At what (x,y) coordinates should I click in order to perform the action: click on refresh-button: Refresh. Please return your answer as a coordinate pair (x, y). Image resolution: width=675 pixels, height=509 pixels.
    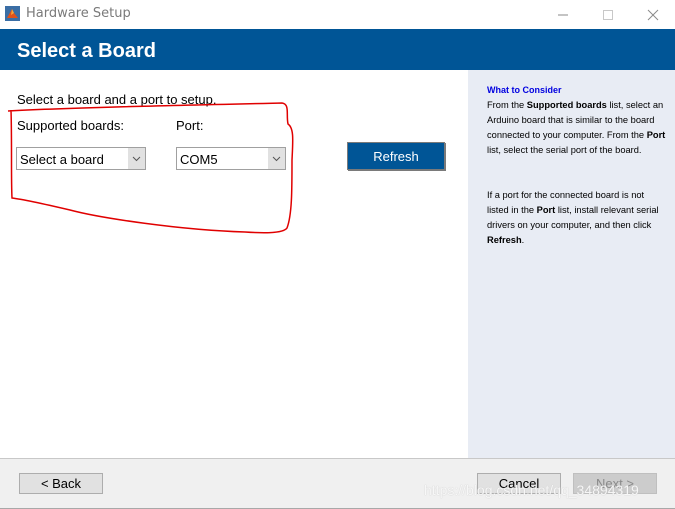
    Looking at the image, I should click on (396, 156).